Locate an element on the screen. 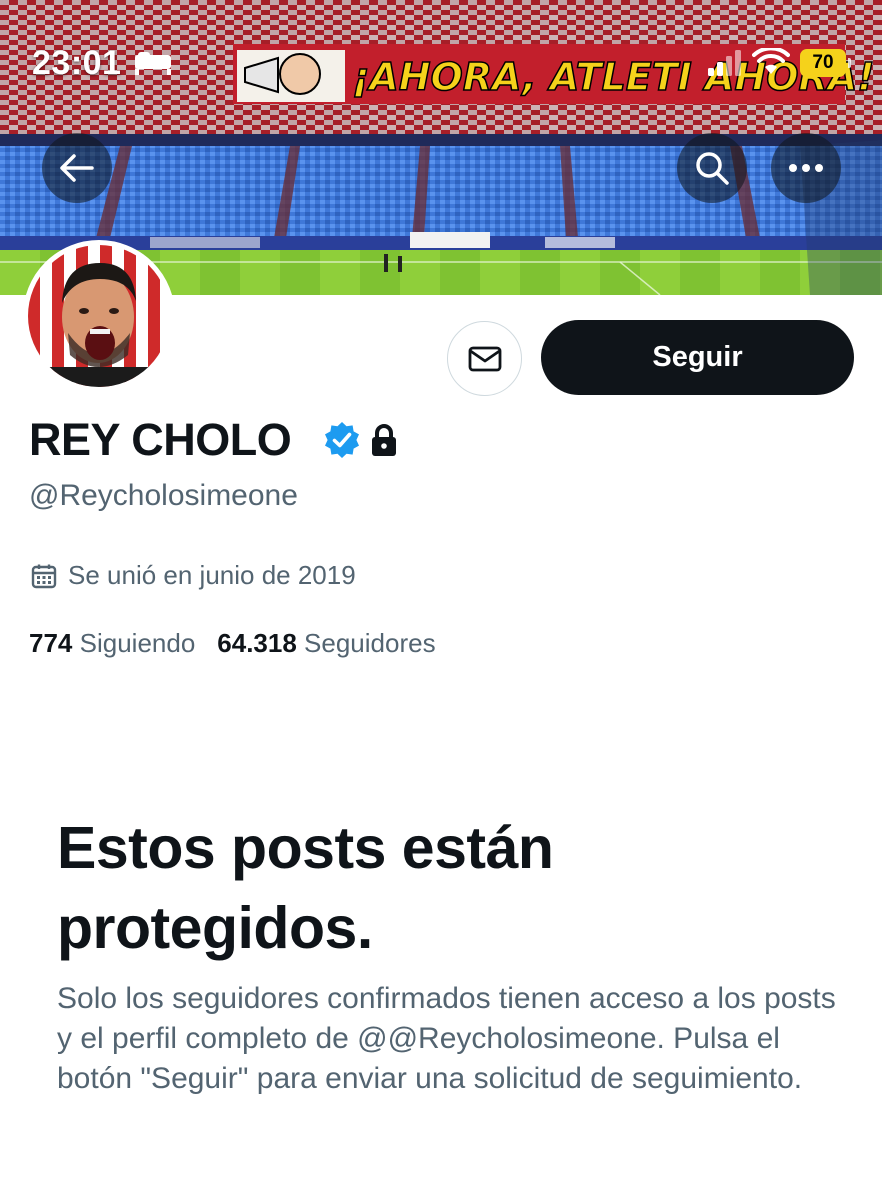  avatar is located at coordinates (99, 316).